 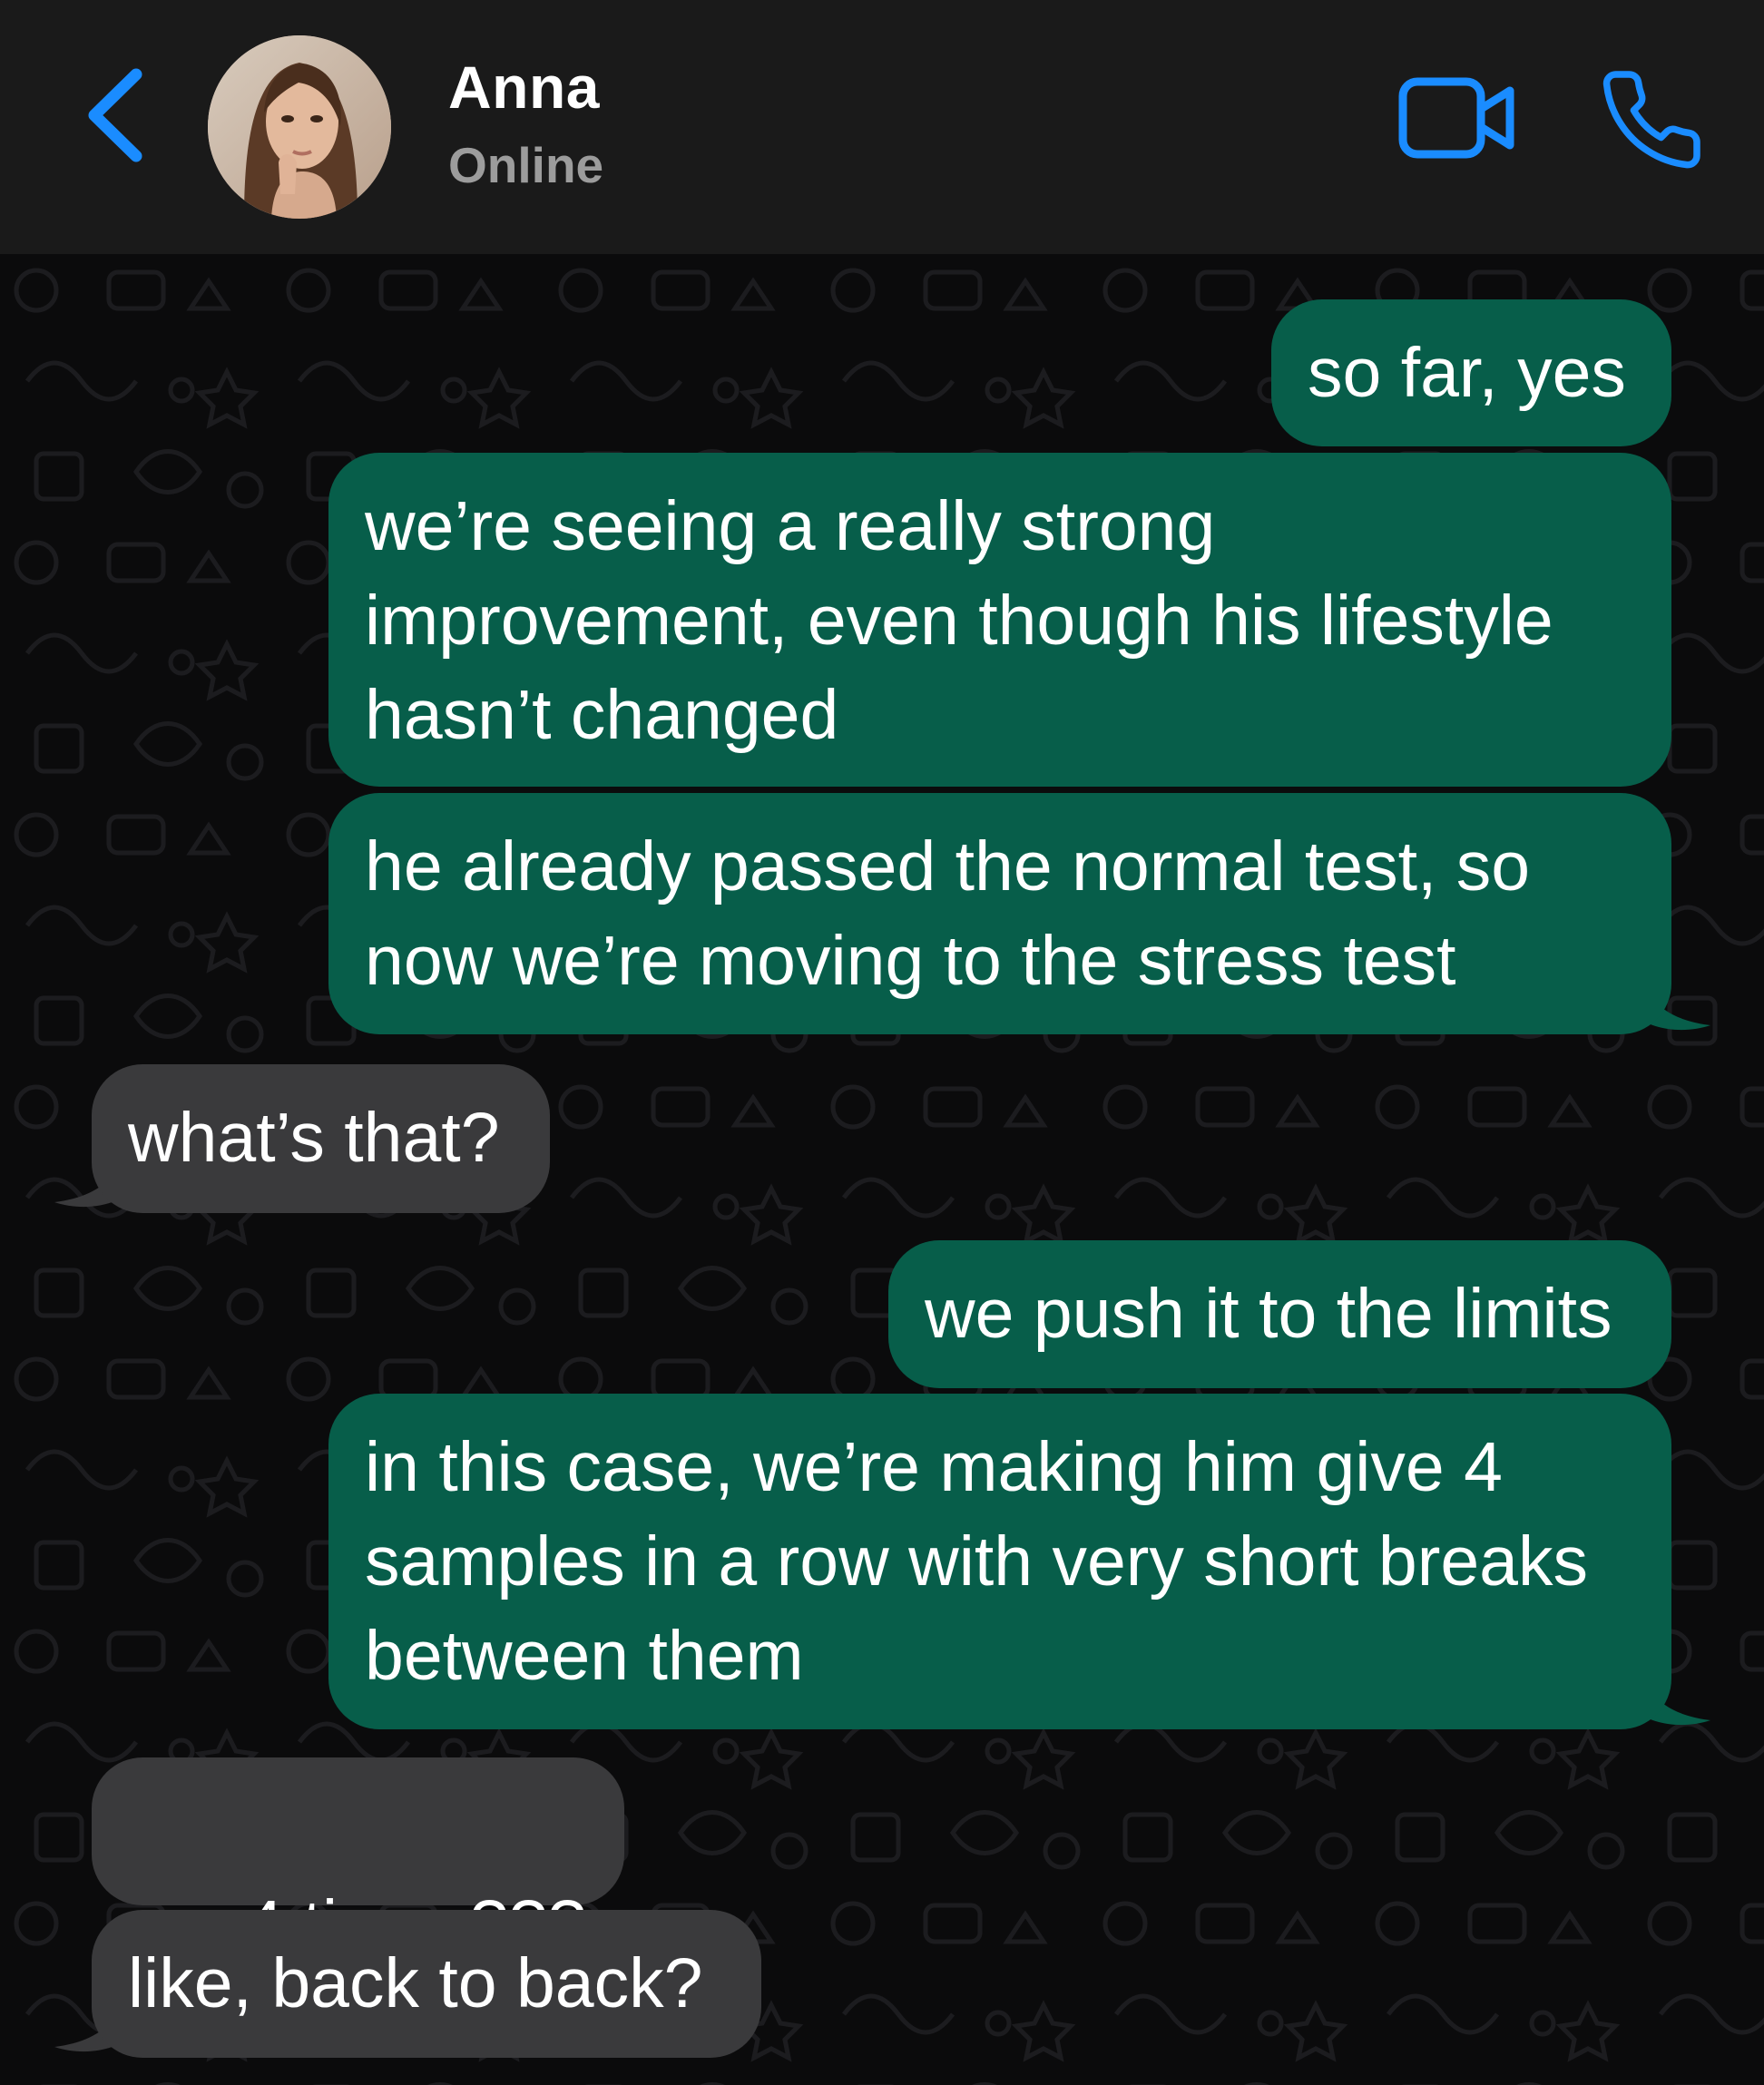 I want to click on avatar, so click(x=299, y=127).